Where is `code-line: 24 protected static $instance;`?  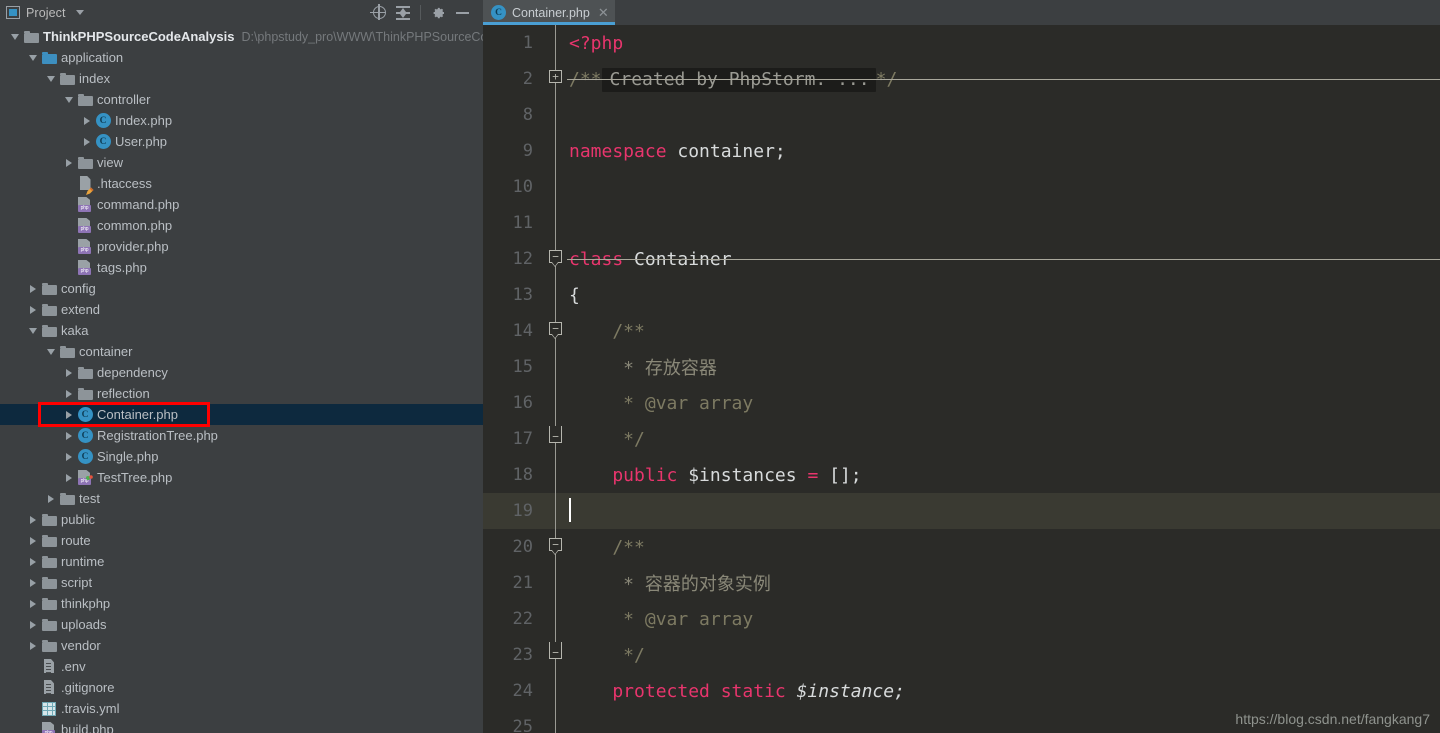
code-line: 24 protected static $instance; is located at coordinates (961, 691).